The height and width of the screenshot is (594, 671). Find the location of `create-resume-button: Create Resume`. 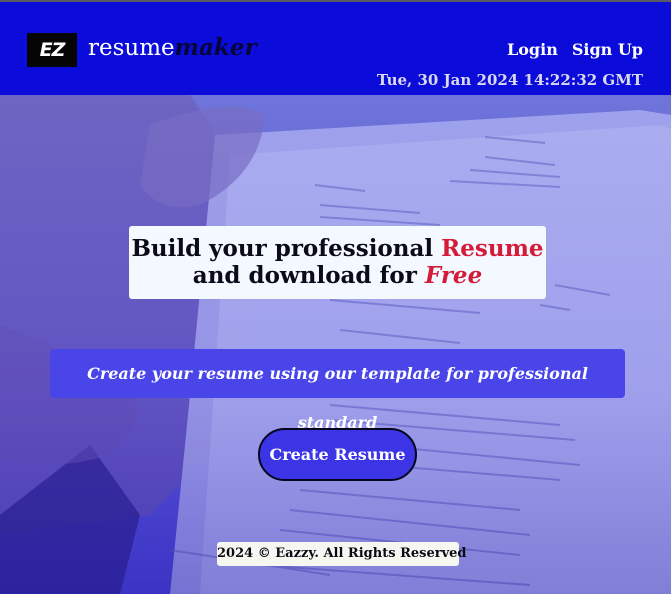

create-resume-button: Create Resume is located at coordinates (337, 454).